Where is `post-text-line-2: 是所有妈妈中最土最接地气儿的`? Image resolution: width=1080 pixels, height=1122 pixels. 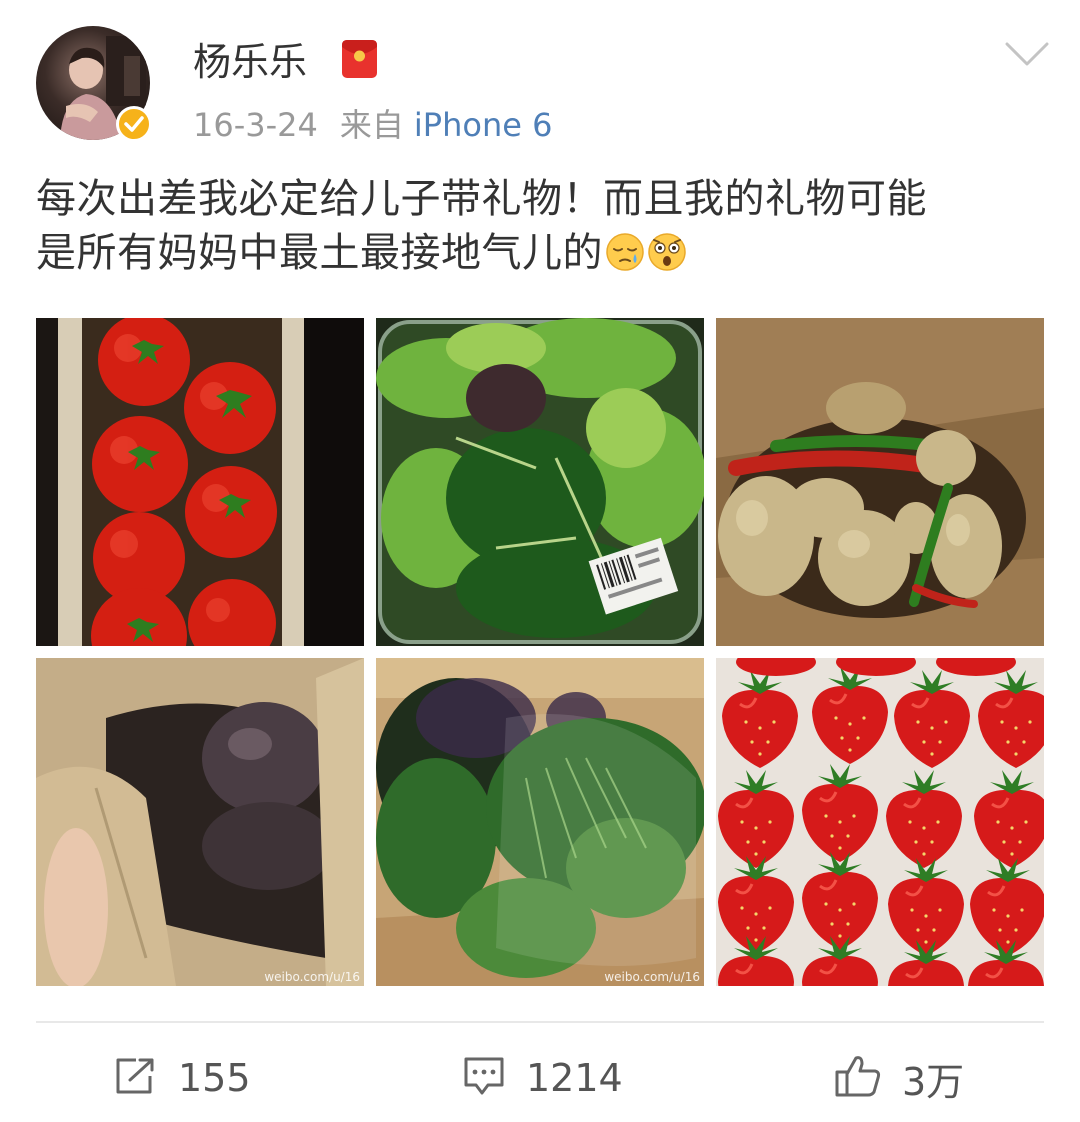
post-text-line-2: 是所有妈妈中最土最接地气儿的 is located at coordinates (541, 253).